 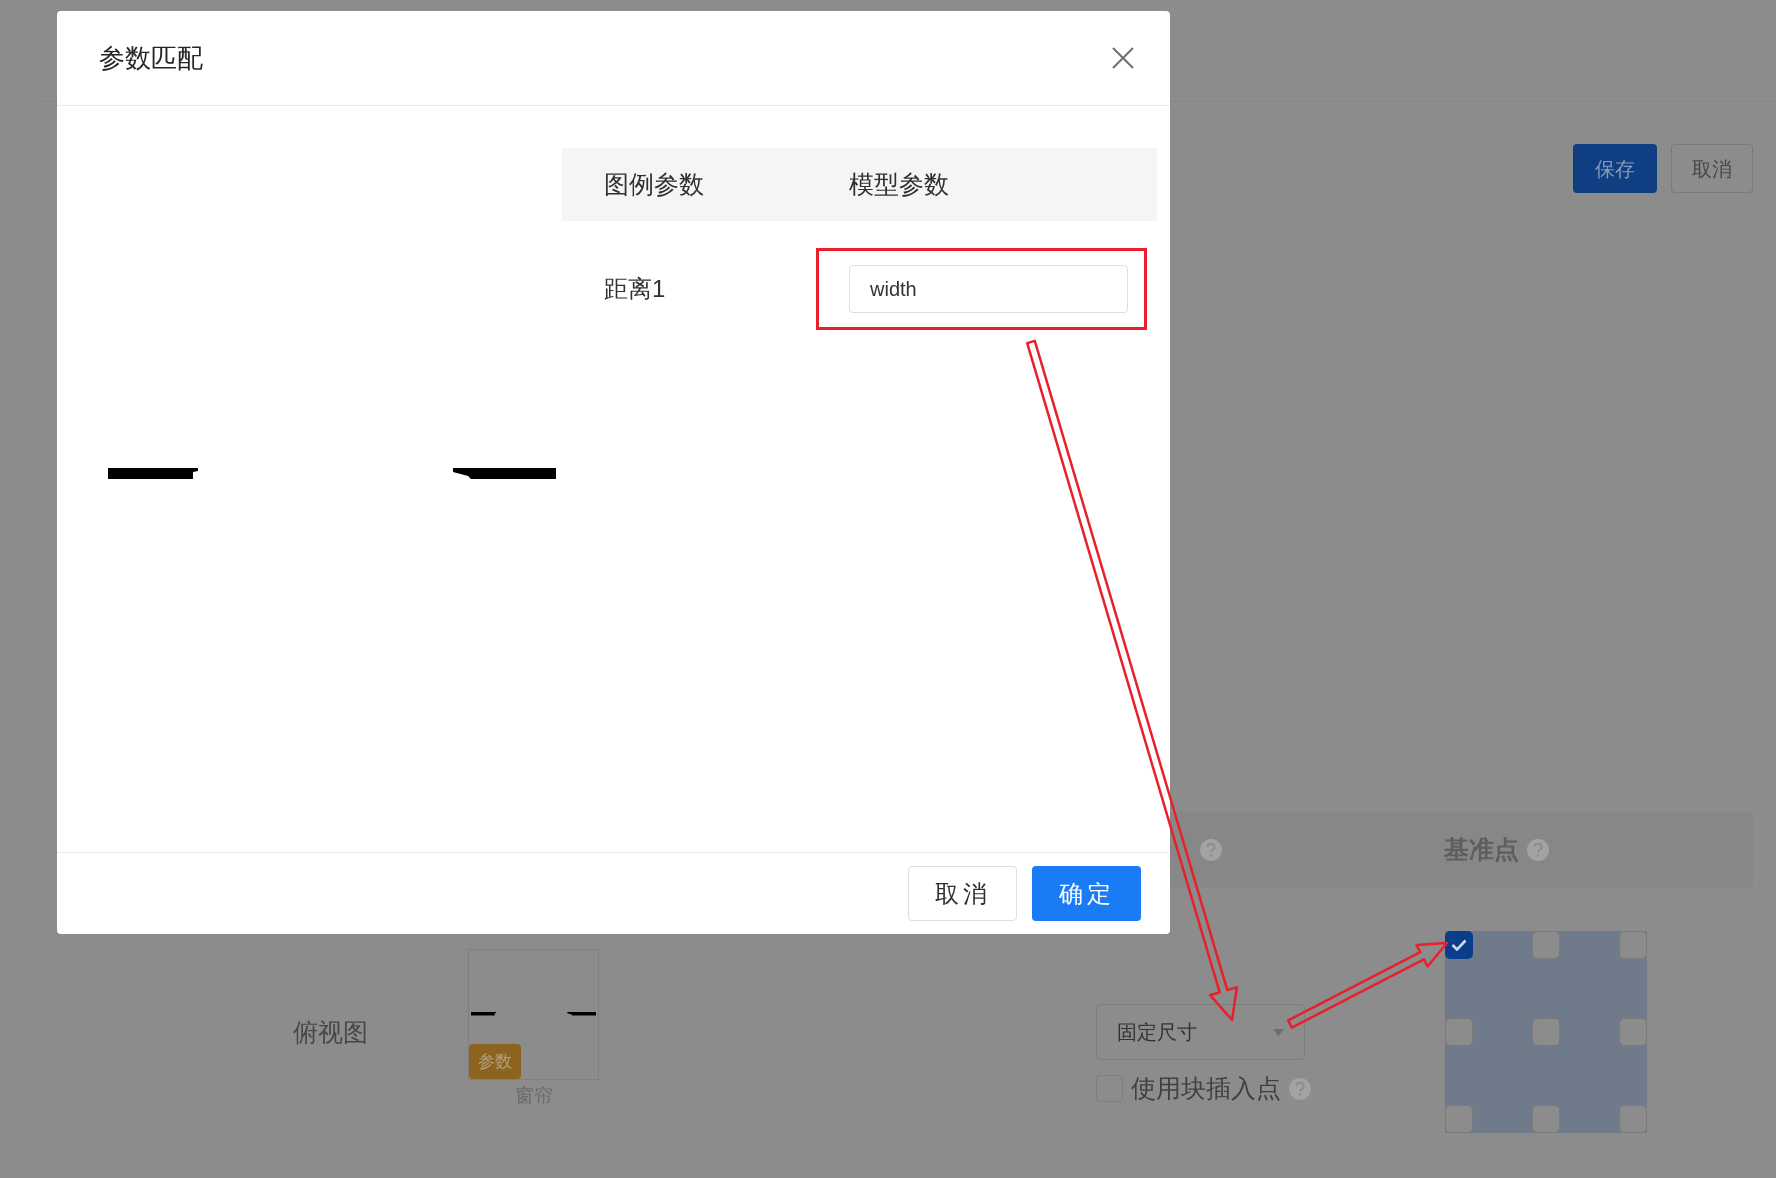 I want to click on confirm-button: 确定, so click(x=1086, y=893).